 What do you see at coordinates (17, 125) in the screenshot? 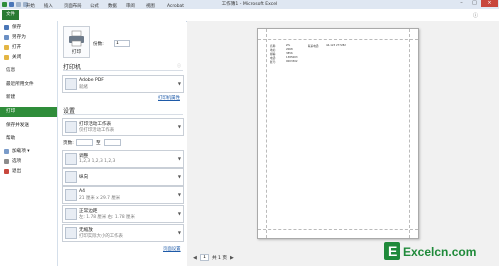
I see `nav-save-send-label: 保存并发送` at bounding box center [17, 125].